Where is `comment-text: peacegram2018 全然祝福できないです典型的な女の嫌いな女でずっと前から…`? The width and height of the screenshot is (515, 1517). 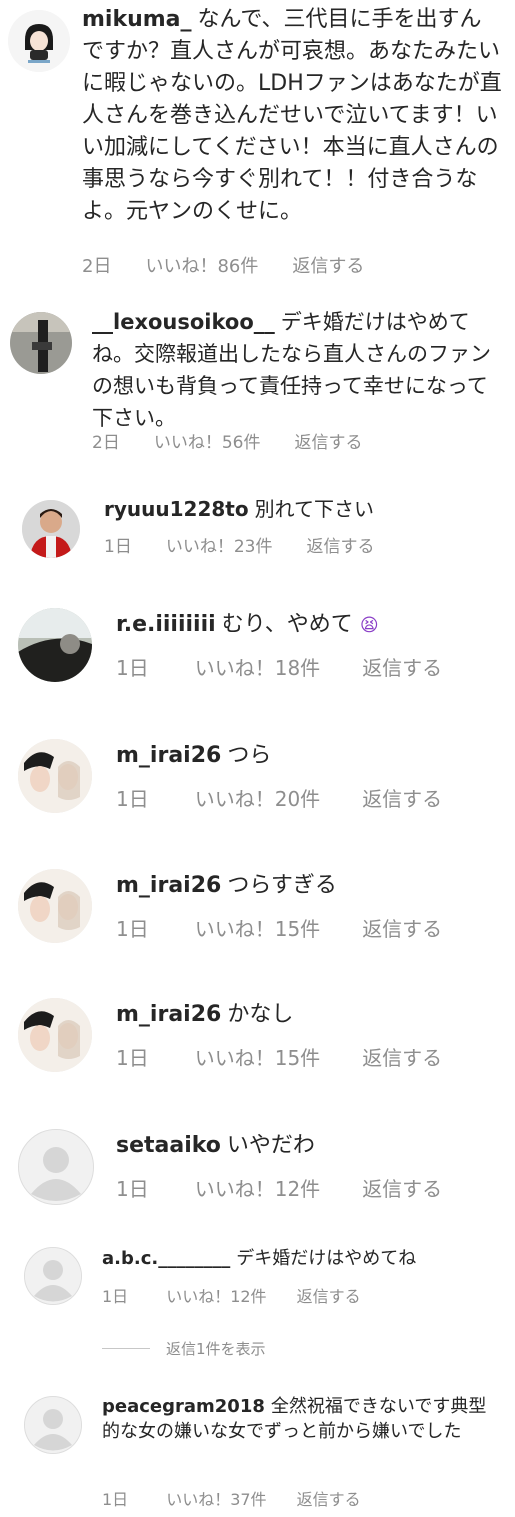
comment-text: peacegram2018 全然祝福できないです典型的な女の嫌いな女でずっと前から… is located at coordinates (302, 1419).